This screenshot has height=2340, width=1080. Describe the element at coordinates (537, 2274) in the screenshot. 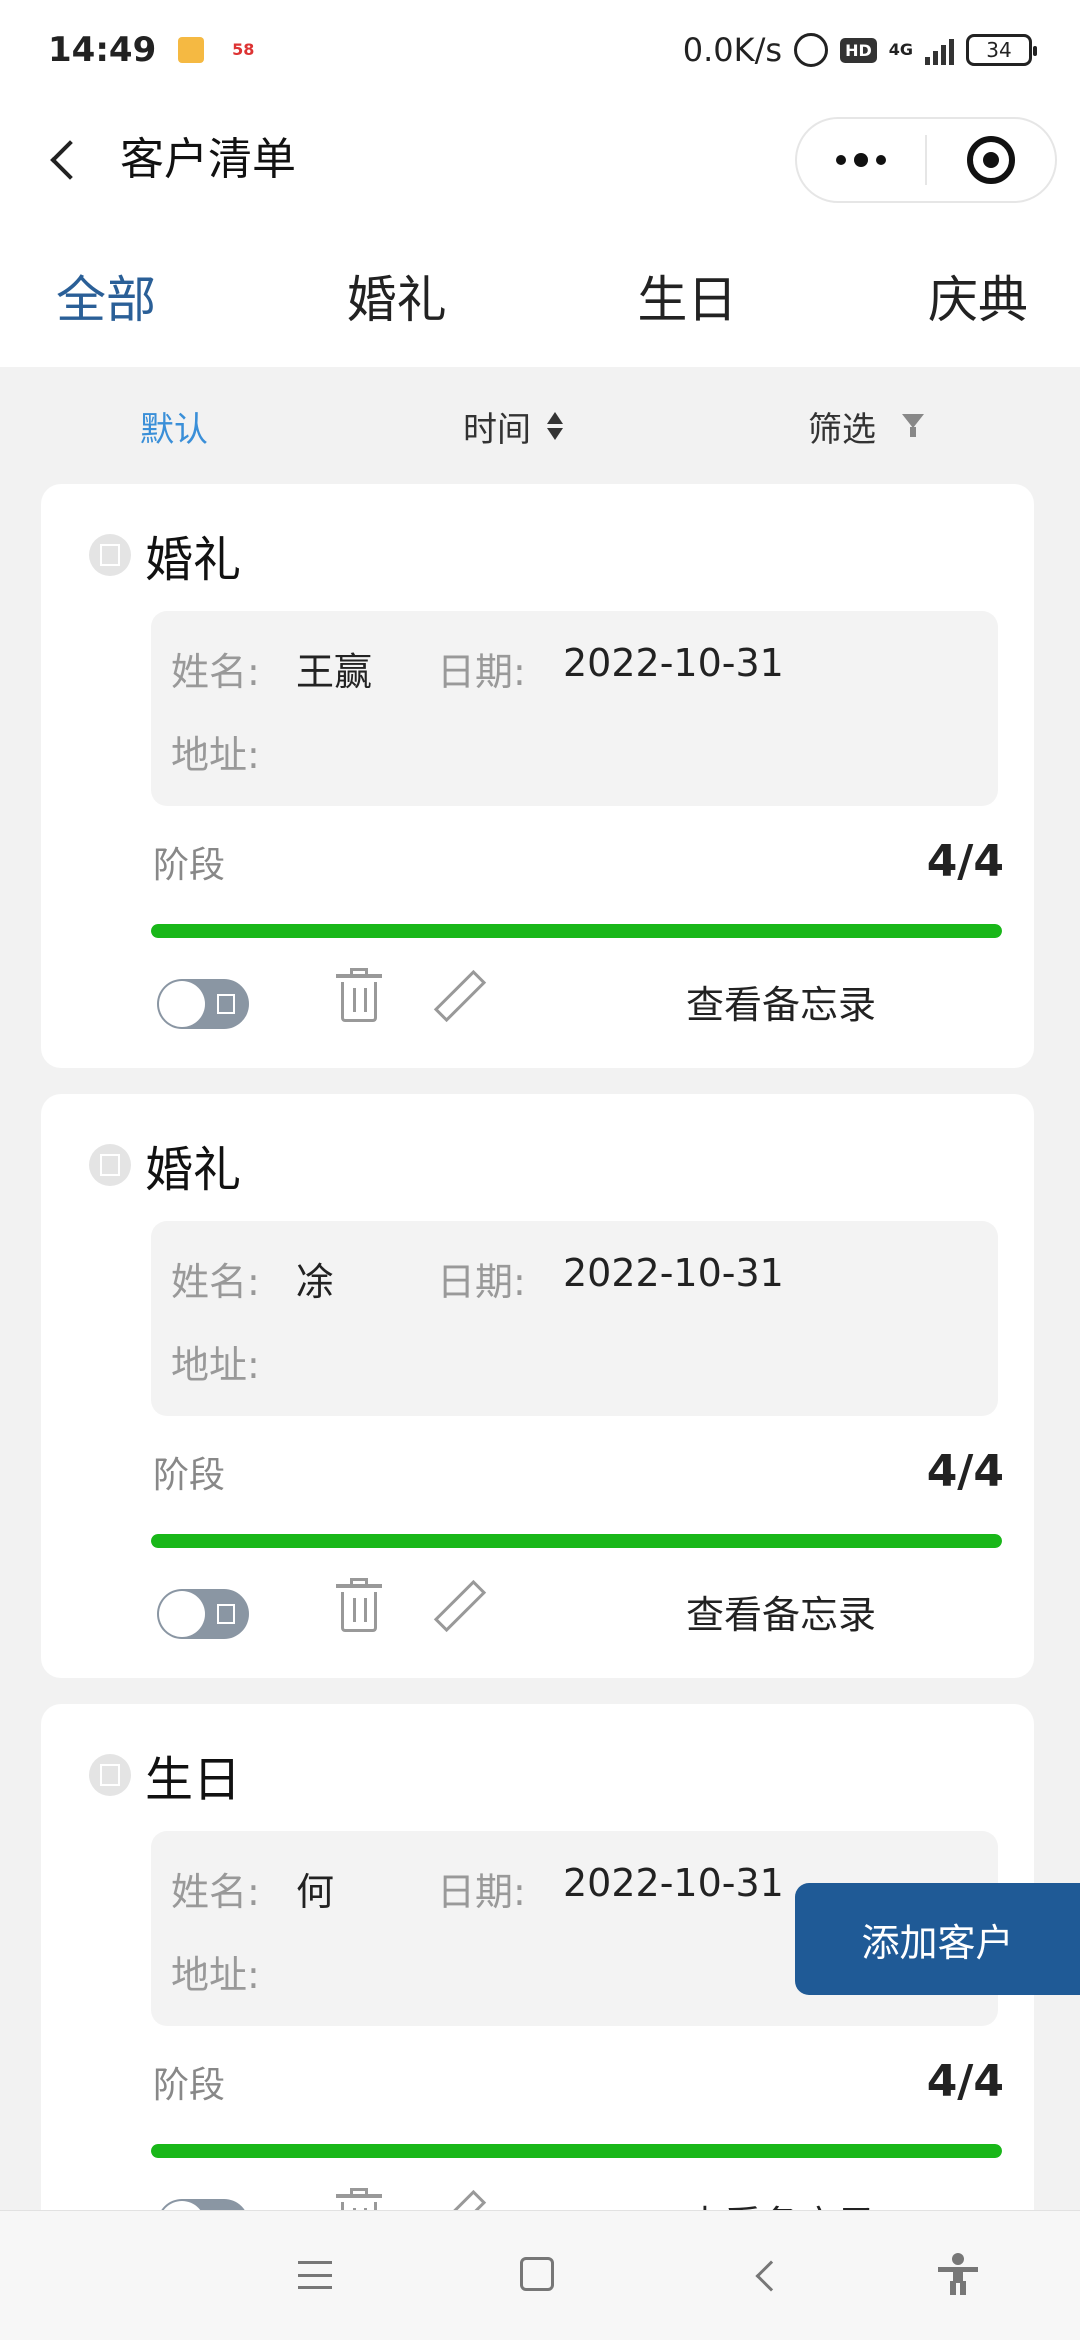

I see `home-icon` at that location.